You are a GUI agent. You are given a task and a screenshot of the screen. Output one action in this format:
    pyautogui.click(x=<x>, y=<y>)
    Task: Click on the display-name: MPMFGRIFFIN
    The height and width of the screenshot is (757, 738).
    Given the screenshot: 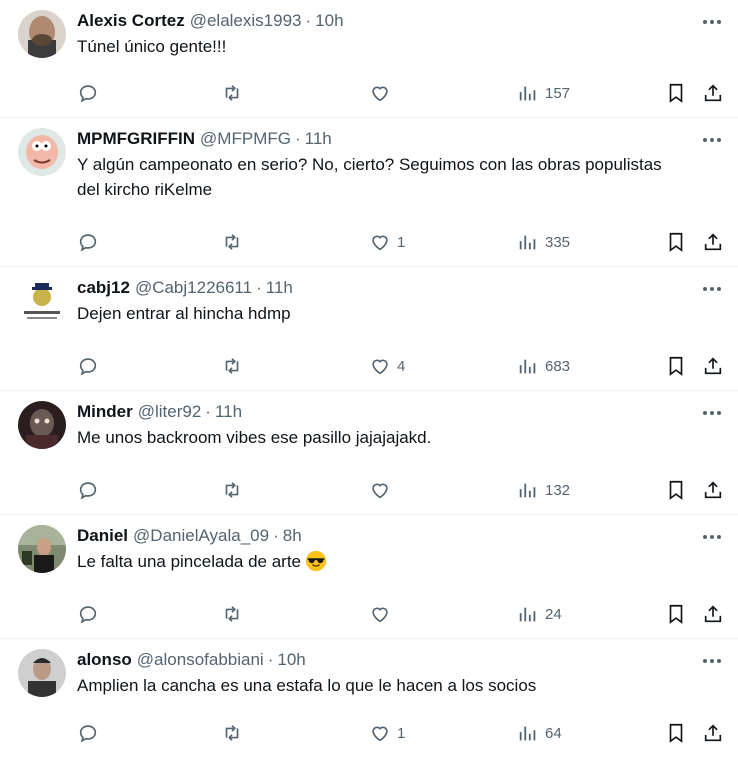 What is the action you would take?
    pyautogui.click(x=136, y=138)
    